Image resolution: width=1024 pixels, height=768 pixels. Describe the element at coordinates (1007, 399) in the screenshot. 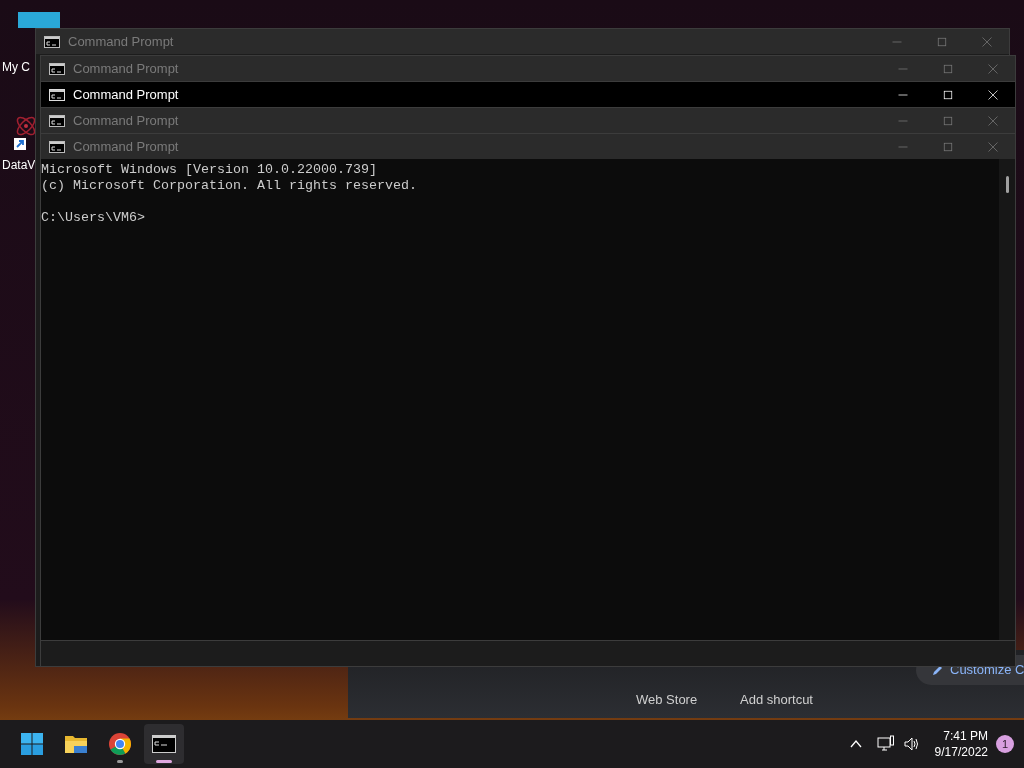

I see `scrollbar` at that location.